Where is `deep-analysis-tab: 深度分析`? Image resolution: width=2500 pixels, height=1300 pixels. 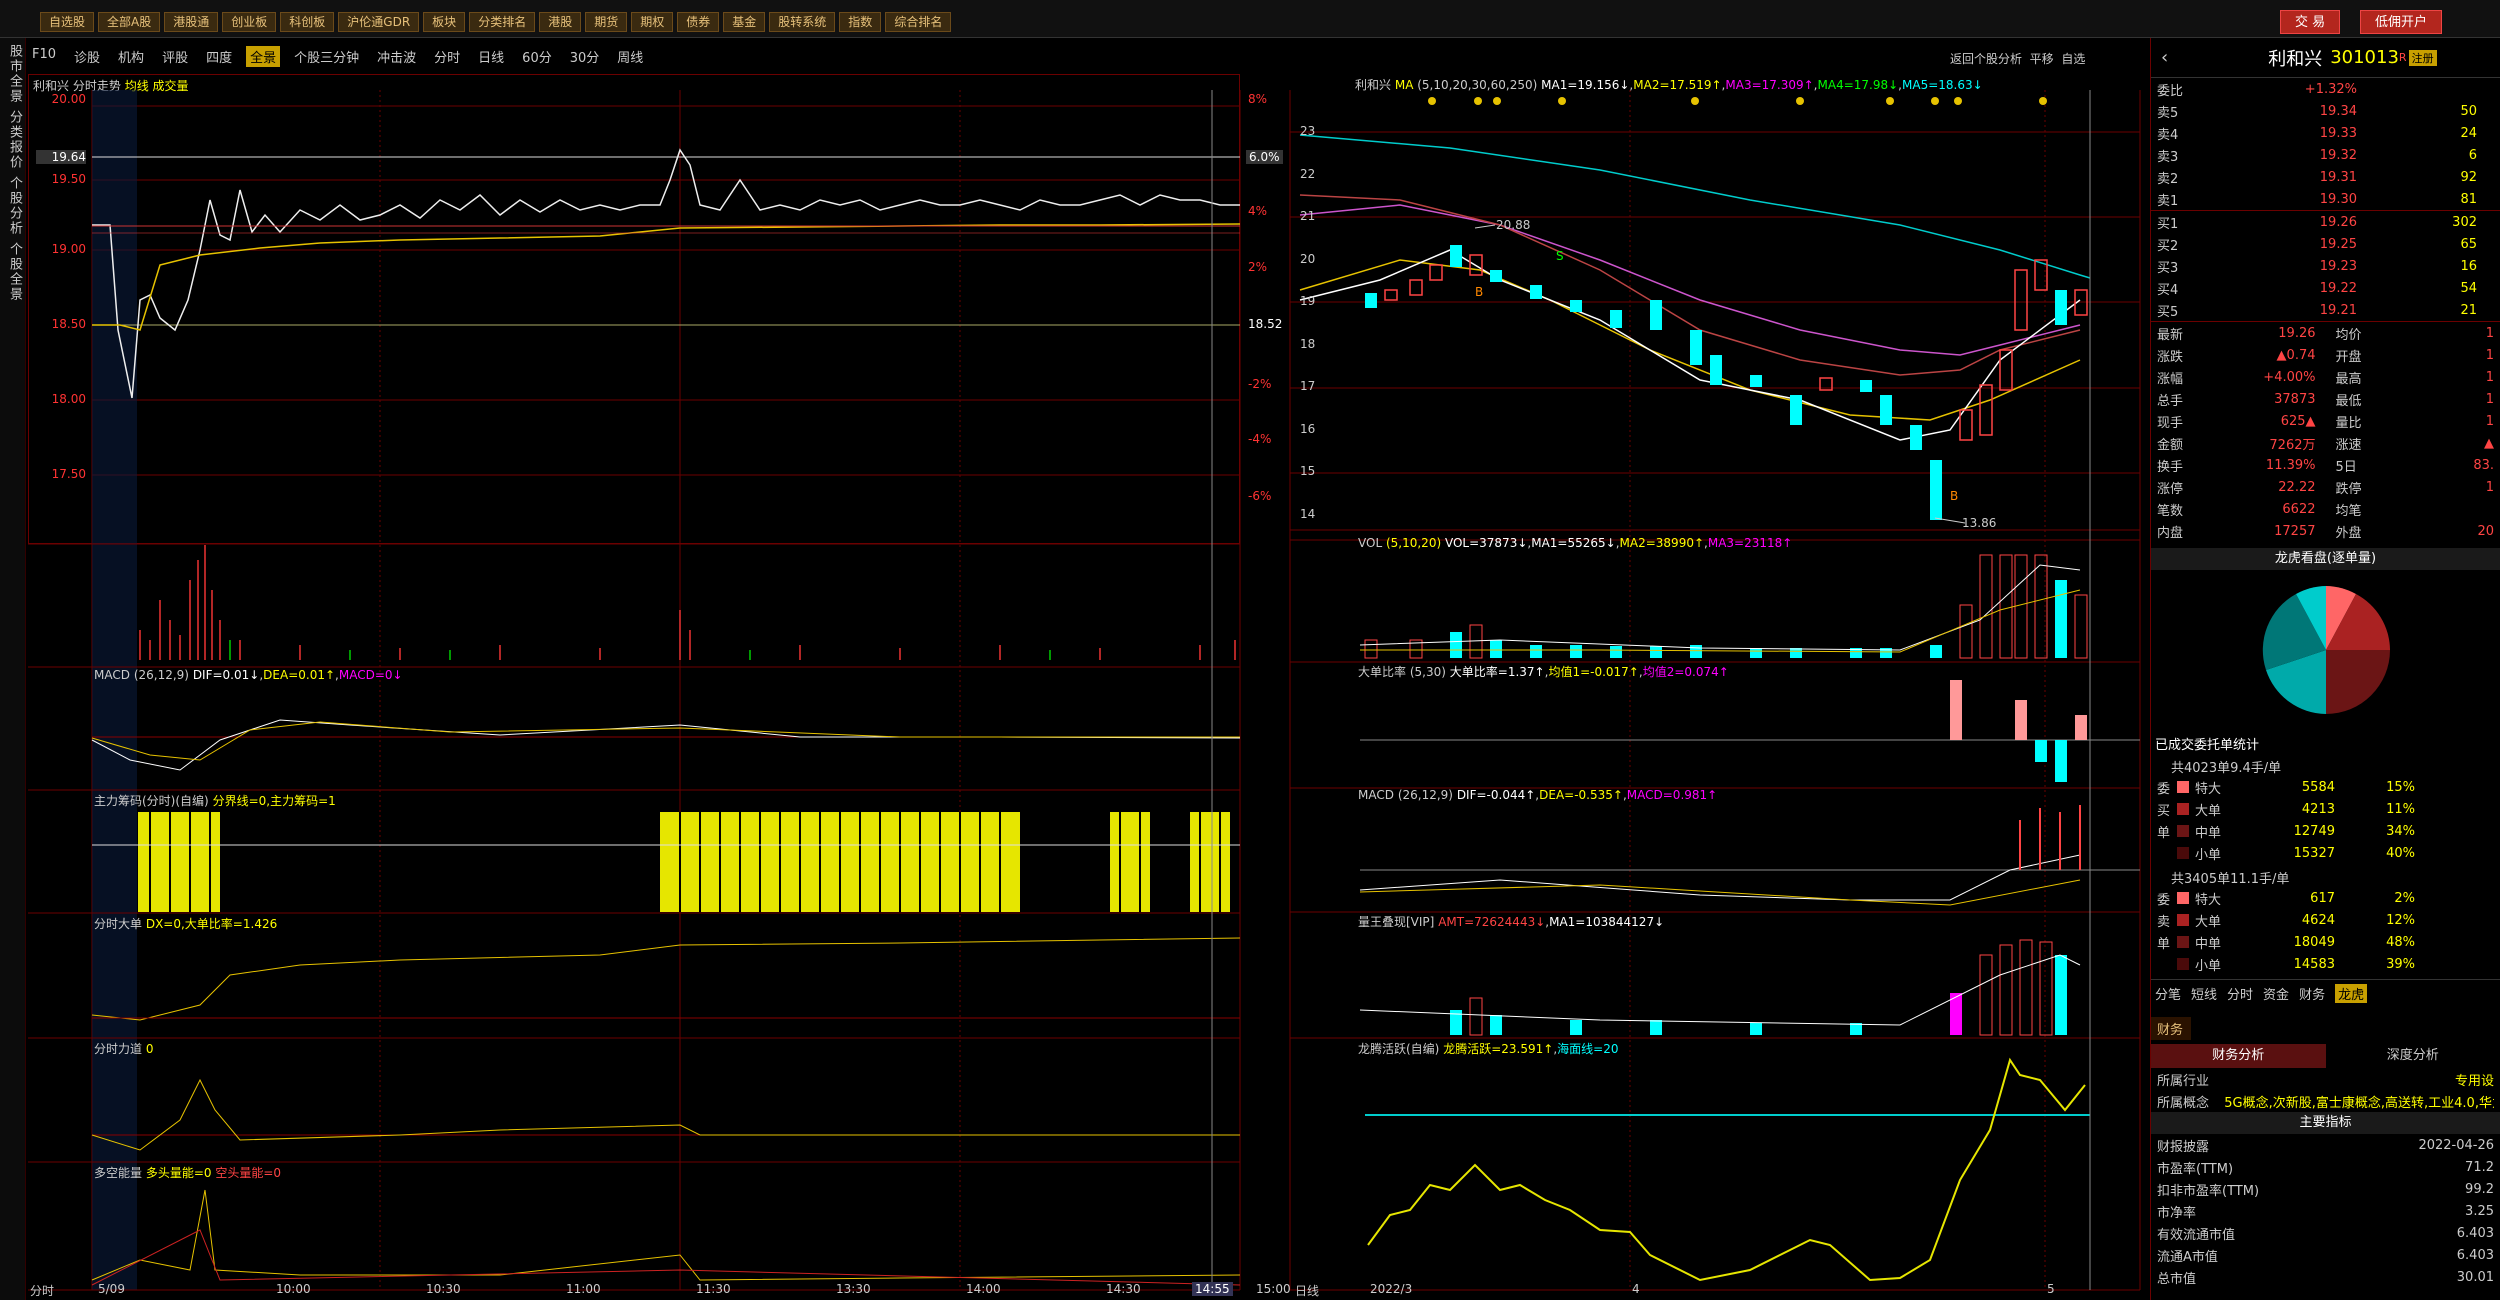
deep-analysis-tab: 深度分析 is located at coordinates (2413, 1056).